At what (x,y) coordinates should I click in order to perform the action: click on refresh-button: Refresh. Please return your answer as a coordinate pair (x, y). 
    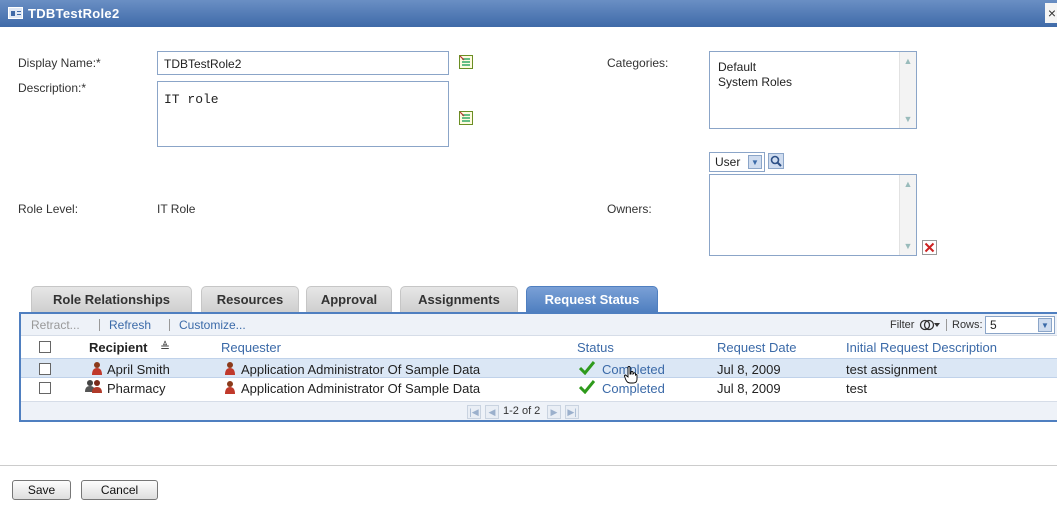
    Looking at the image, I should click on (130, 325).